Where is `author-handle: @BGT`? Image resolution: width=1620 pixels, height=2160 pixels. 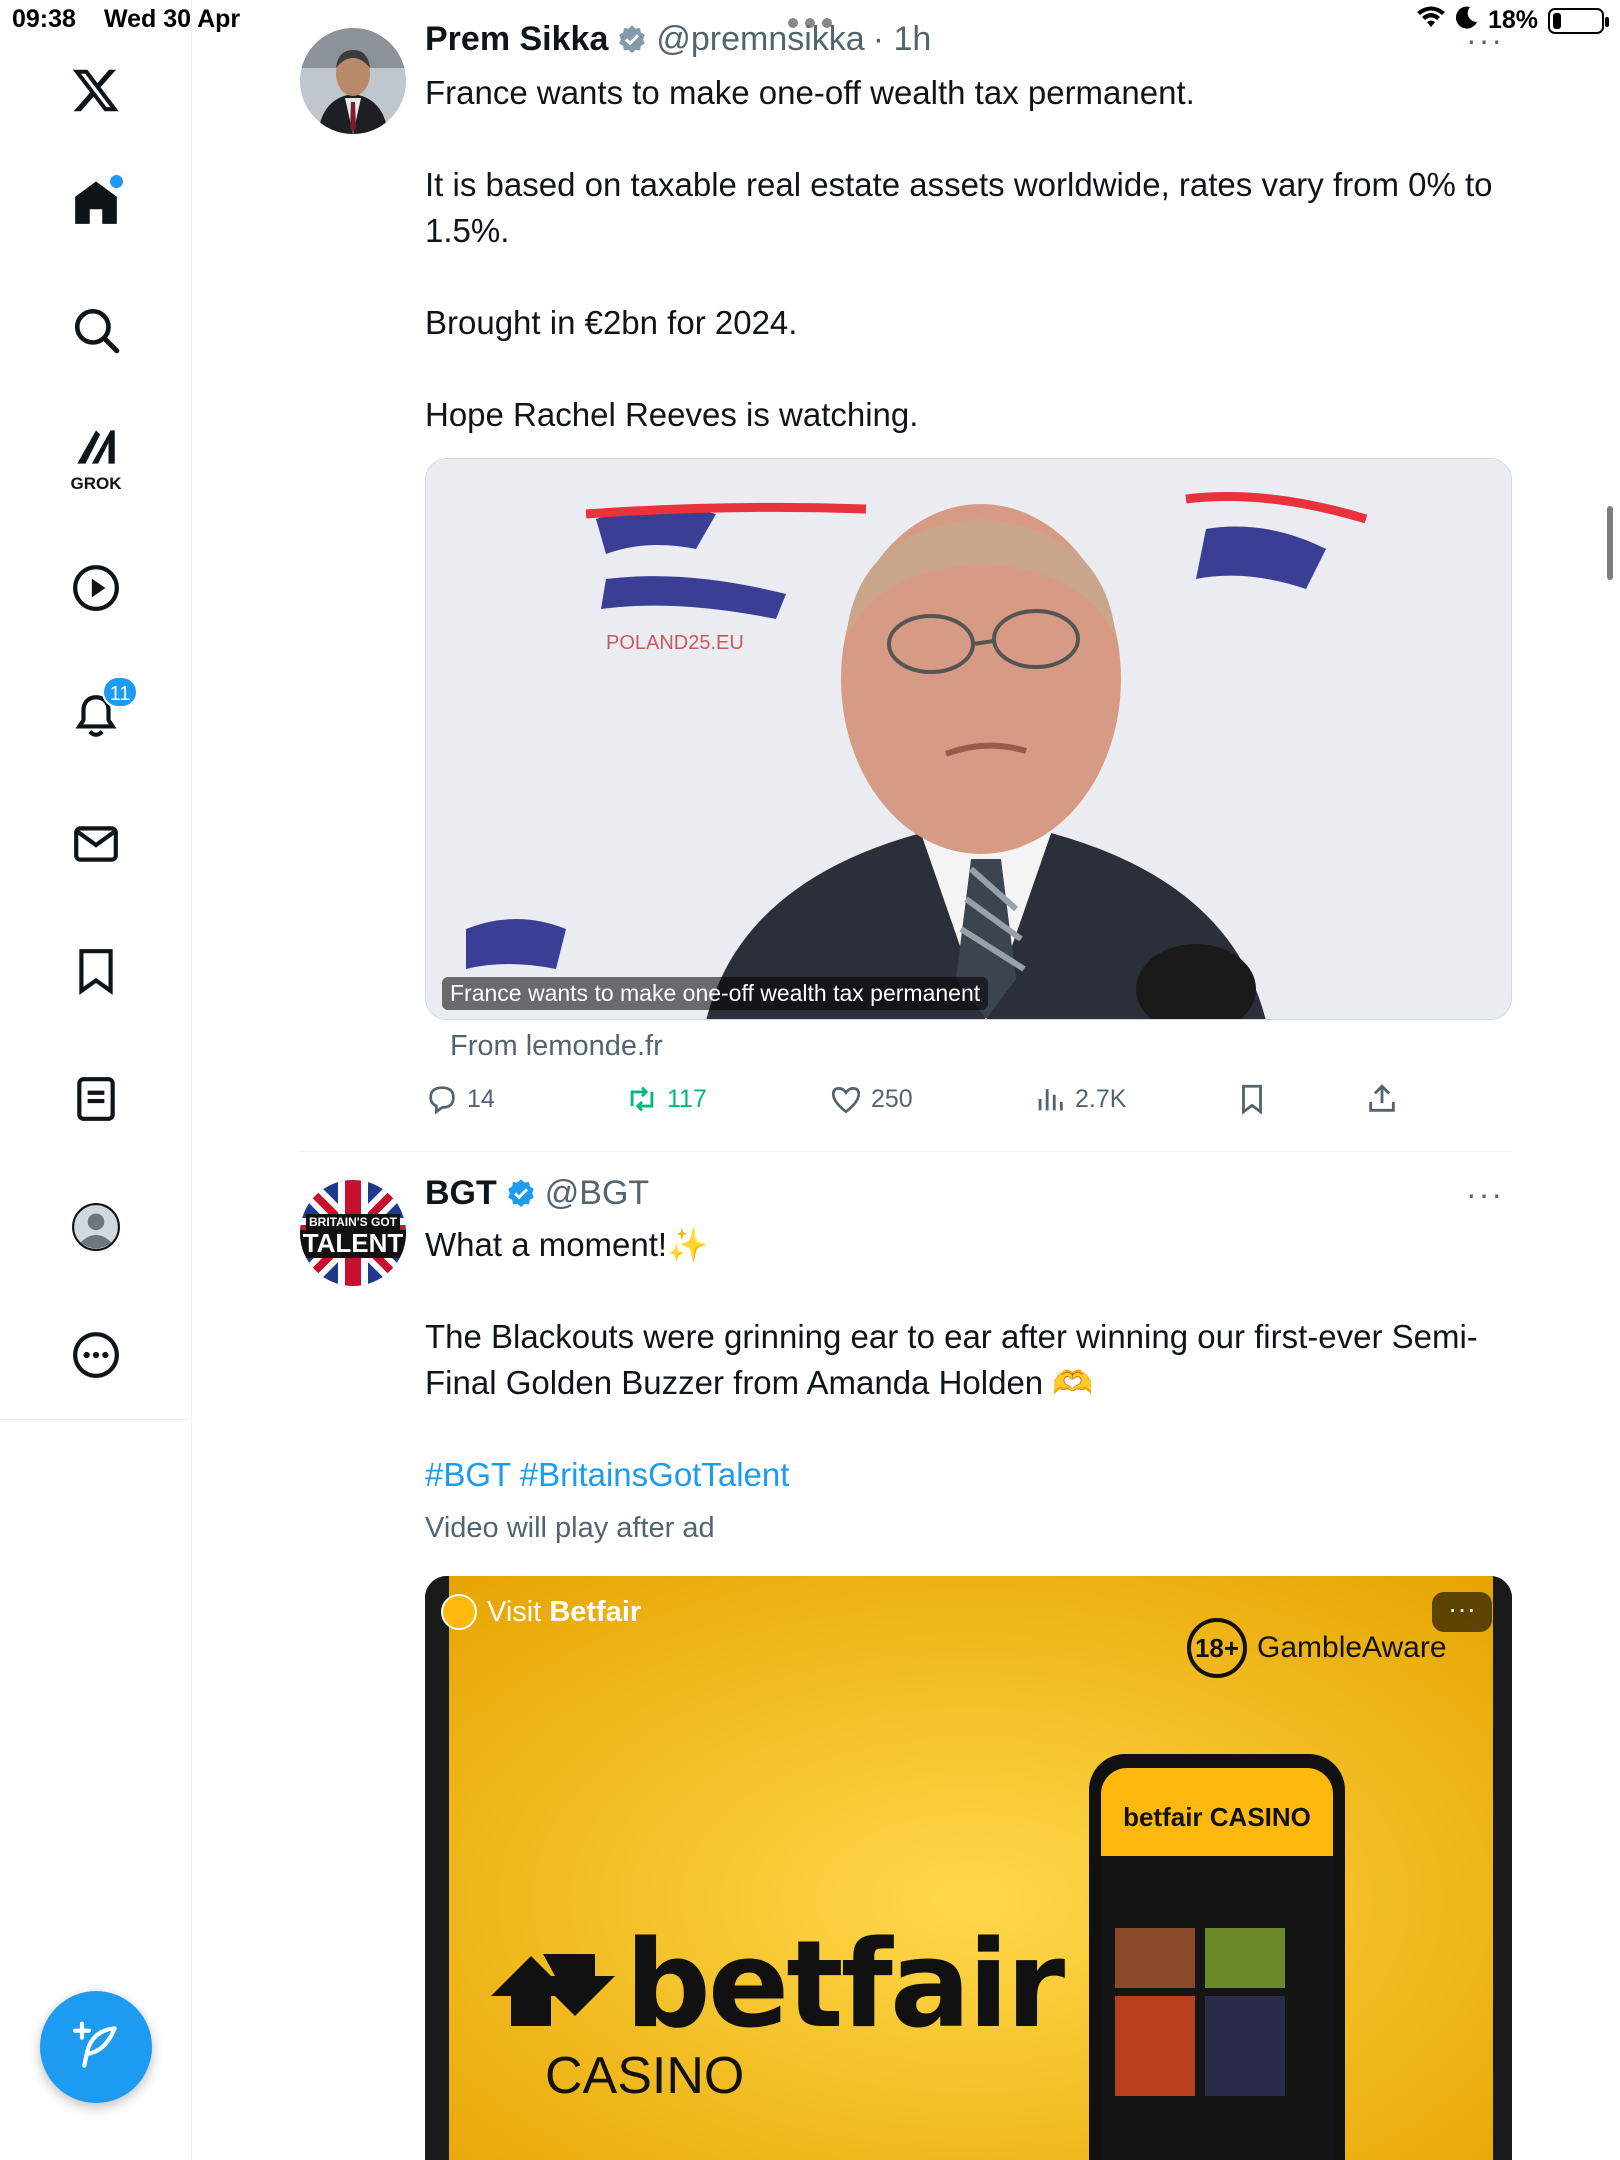 author-handle: @BGT is located at coordinates (597, 1193).